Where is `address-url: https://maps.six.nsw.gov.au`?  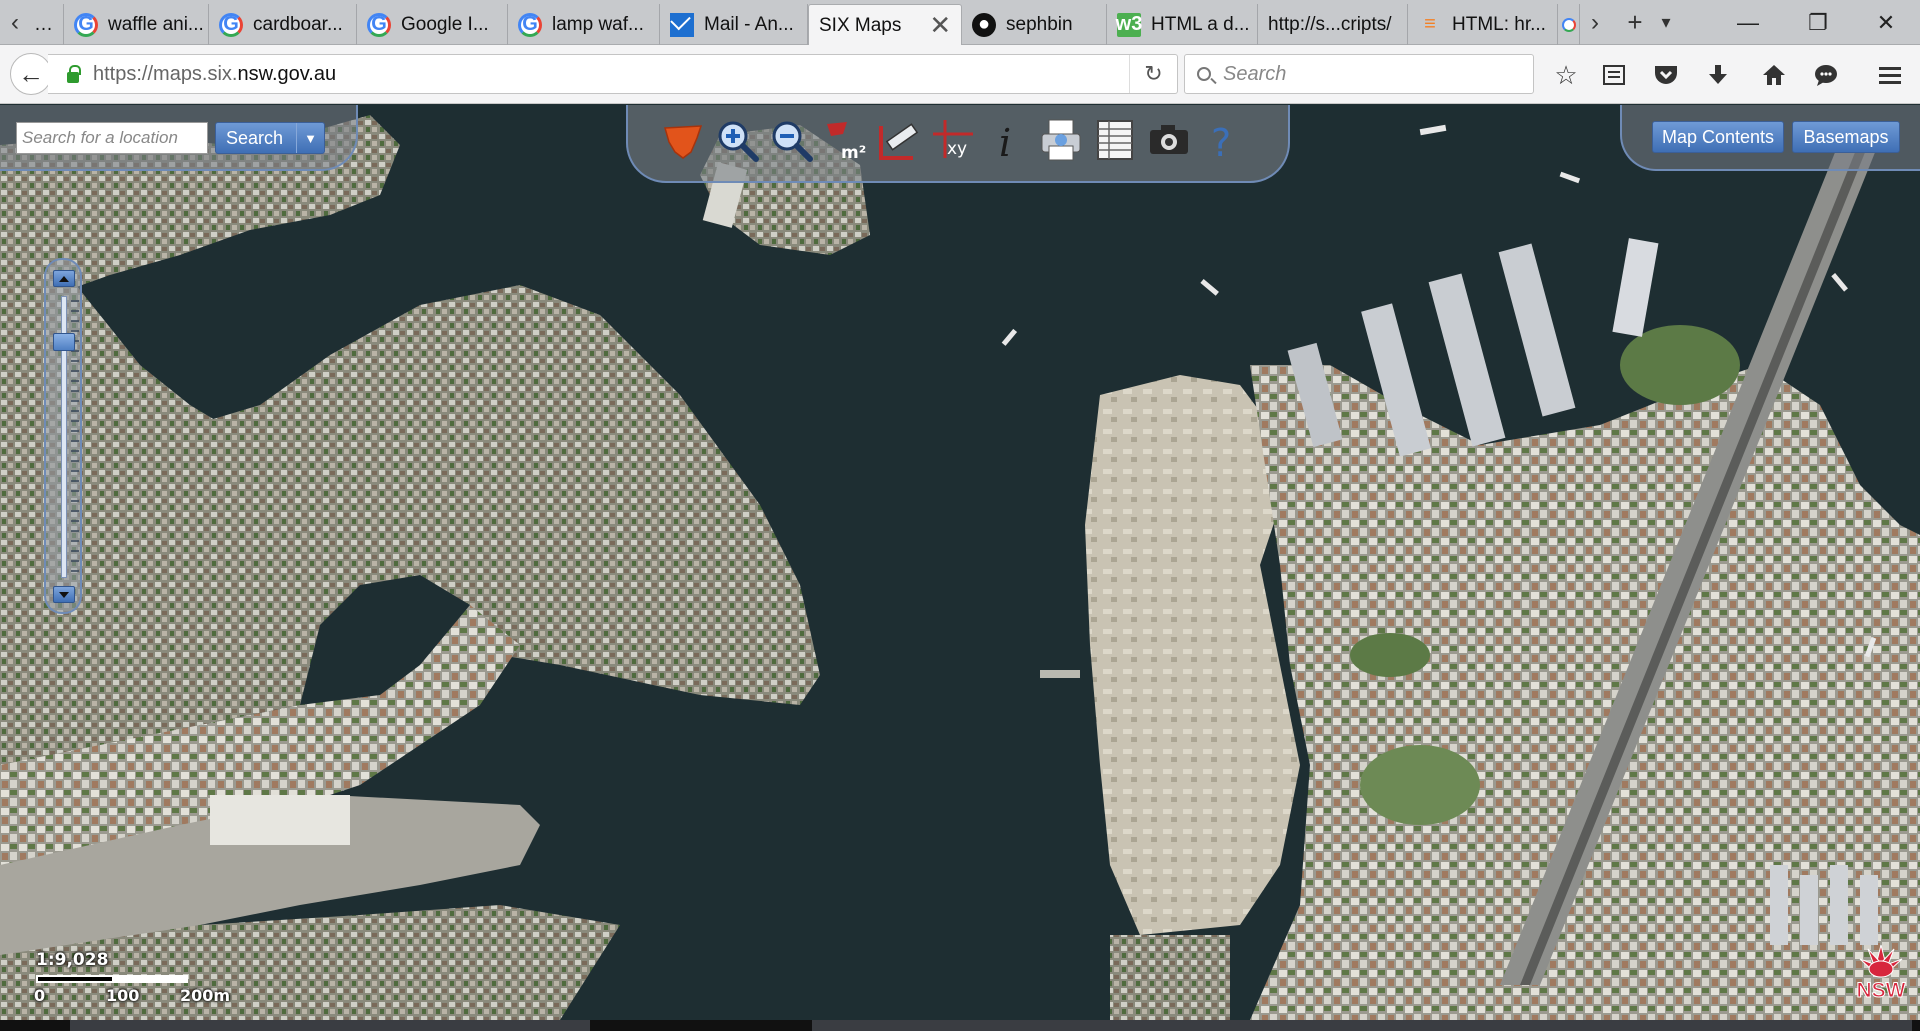 address-url: https://maps.six.nsw.gov.au is located at coordinates (214, 74).